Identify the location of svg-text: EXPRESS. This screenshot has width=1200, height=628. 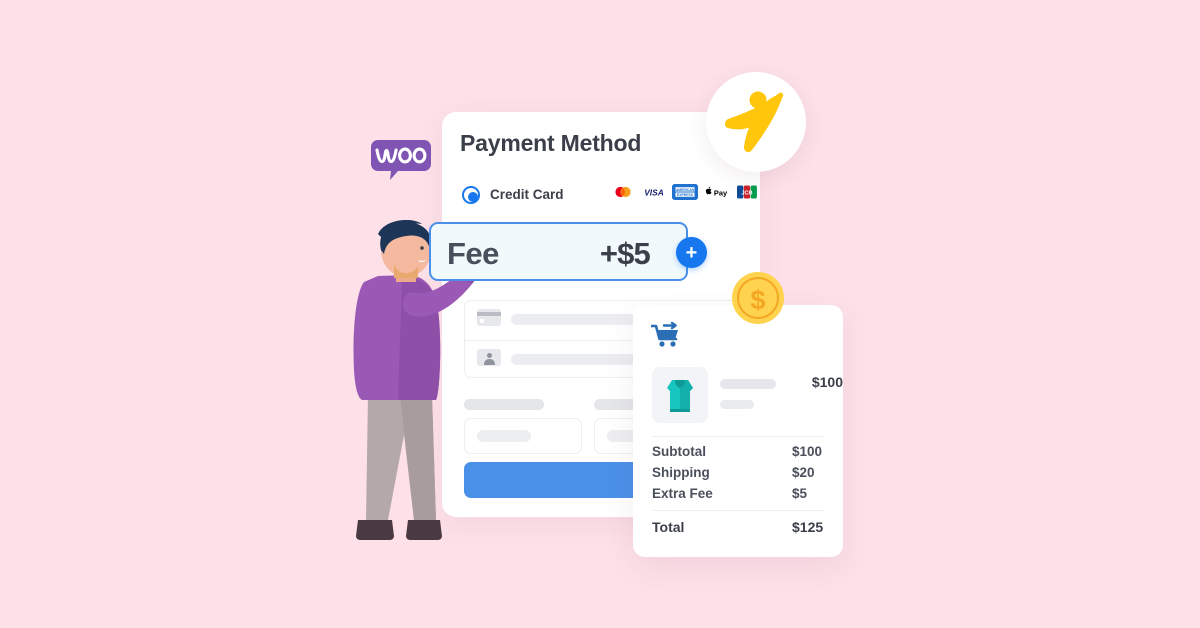
(685, 195).